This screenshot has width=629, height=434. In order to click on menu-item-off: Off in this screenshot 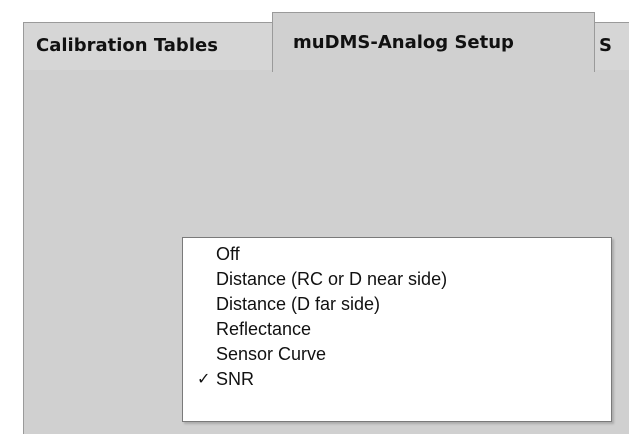, I will do `click(397, 254)`.